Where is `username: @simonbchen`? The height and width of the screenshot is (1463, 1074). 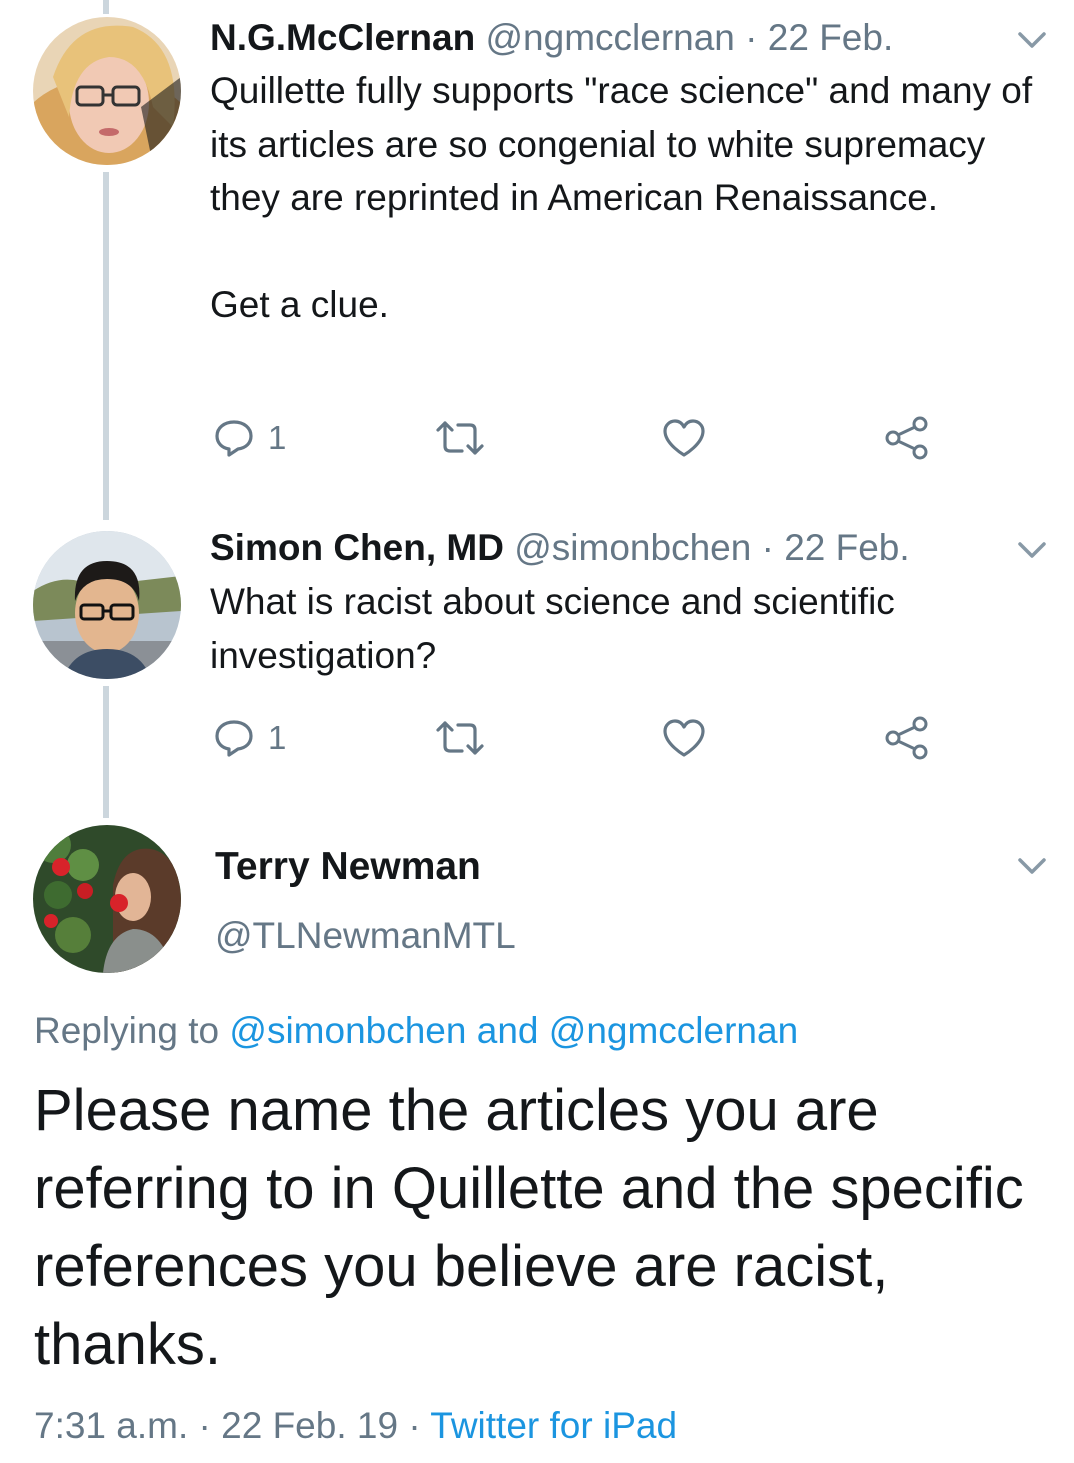 username: @simonbchen is located at coordinates (632, 547).